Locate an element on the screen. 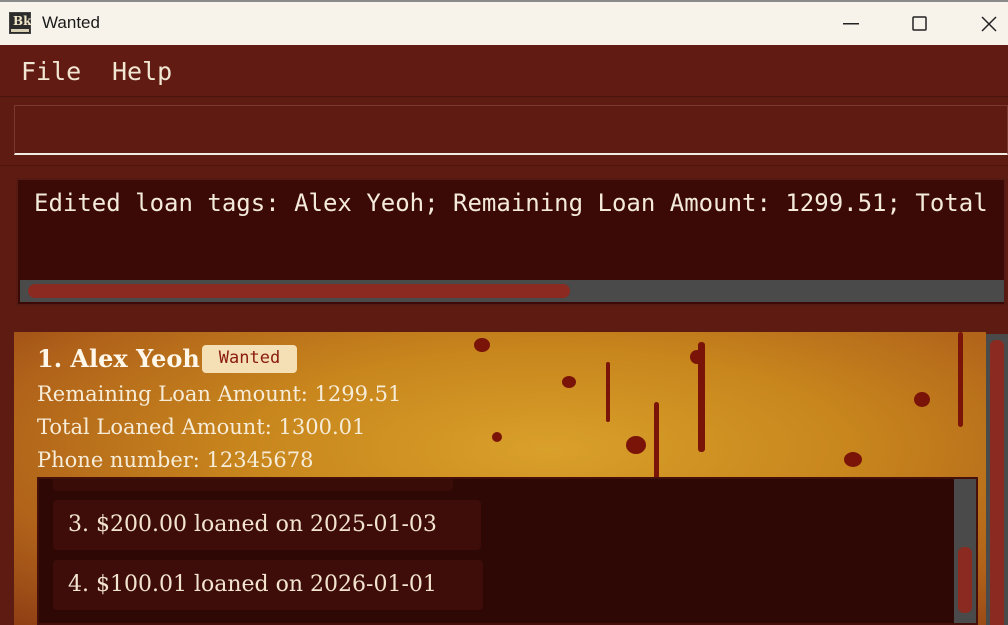 The width and height of the screenshot is (1008, 625). minimize-icon is located at coordinates (851, 24).